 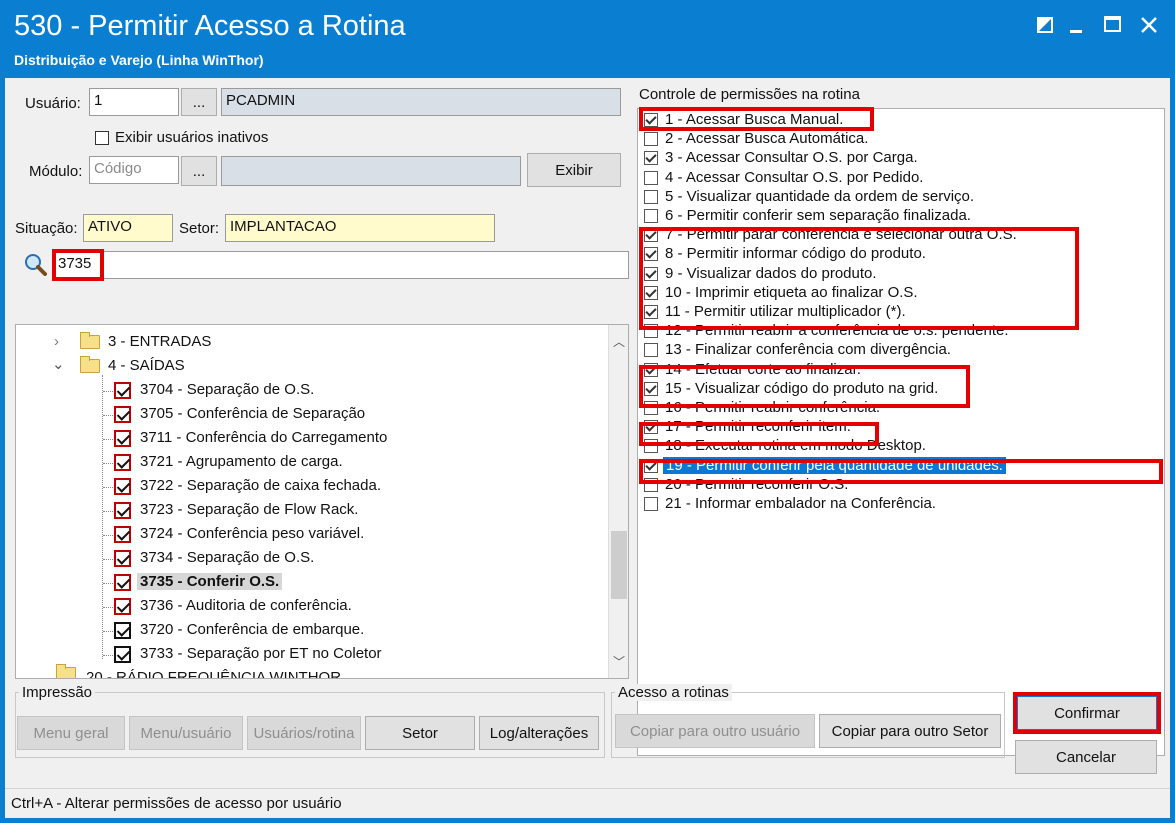 I want to click on module-code-input: Código, so click(x=134, y=170).